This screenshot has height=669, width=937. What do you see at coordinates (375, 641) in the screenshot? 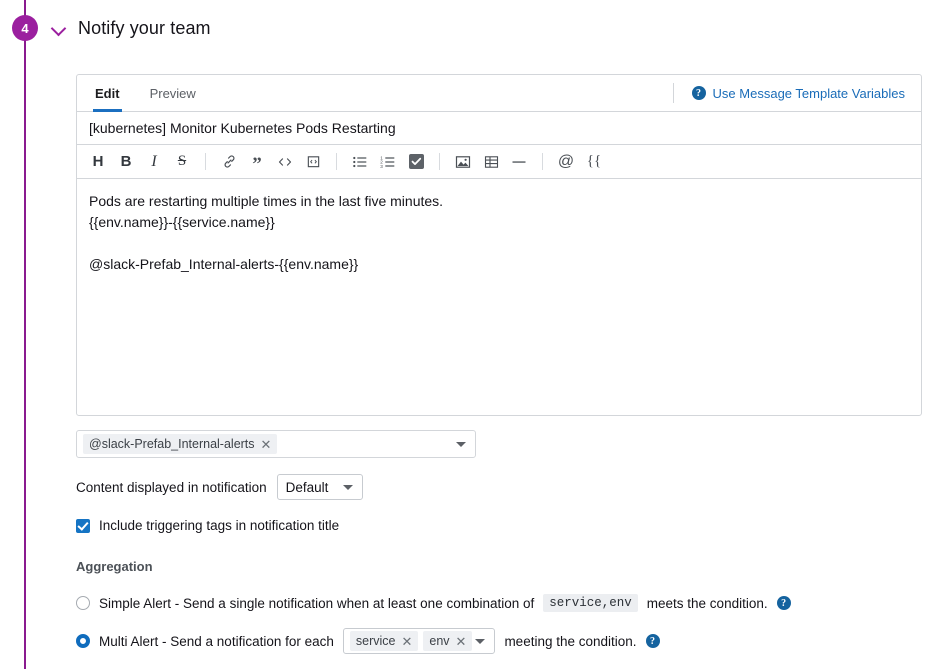
I see `group-by-token-label: service` at bounding box center [375, 641].